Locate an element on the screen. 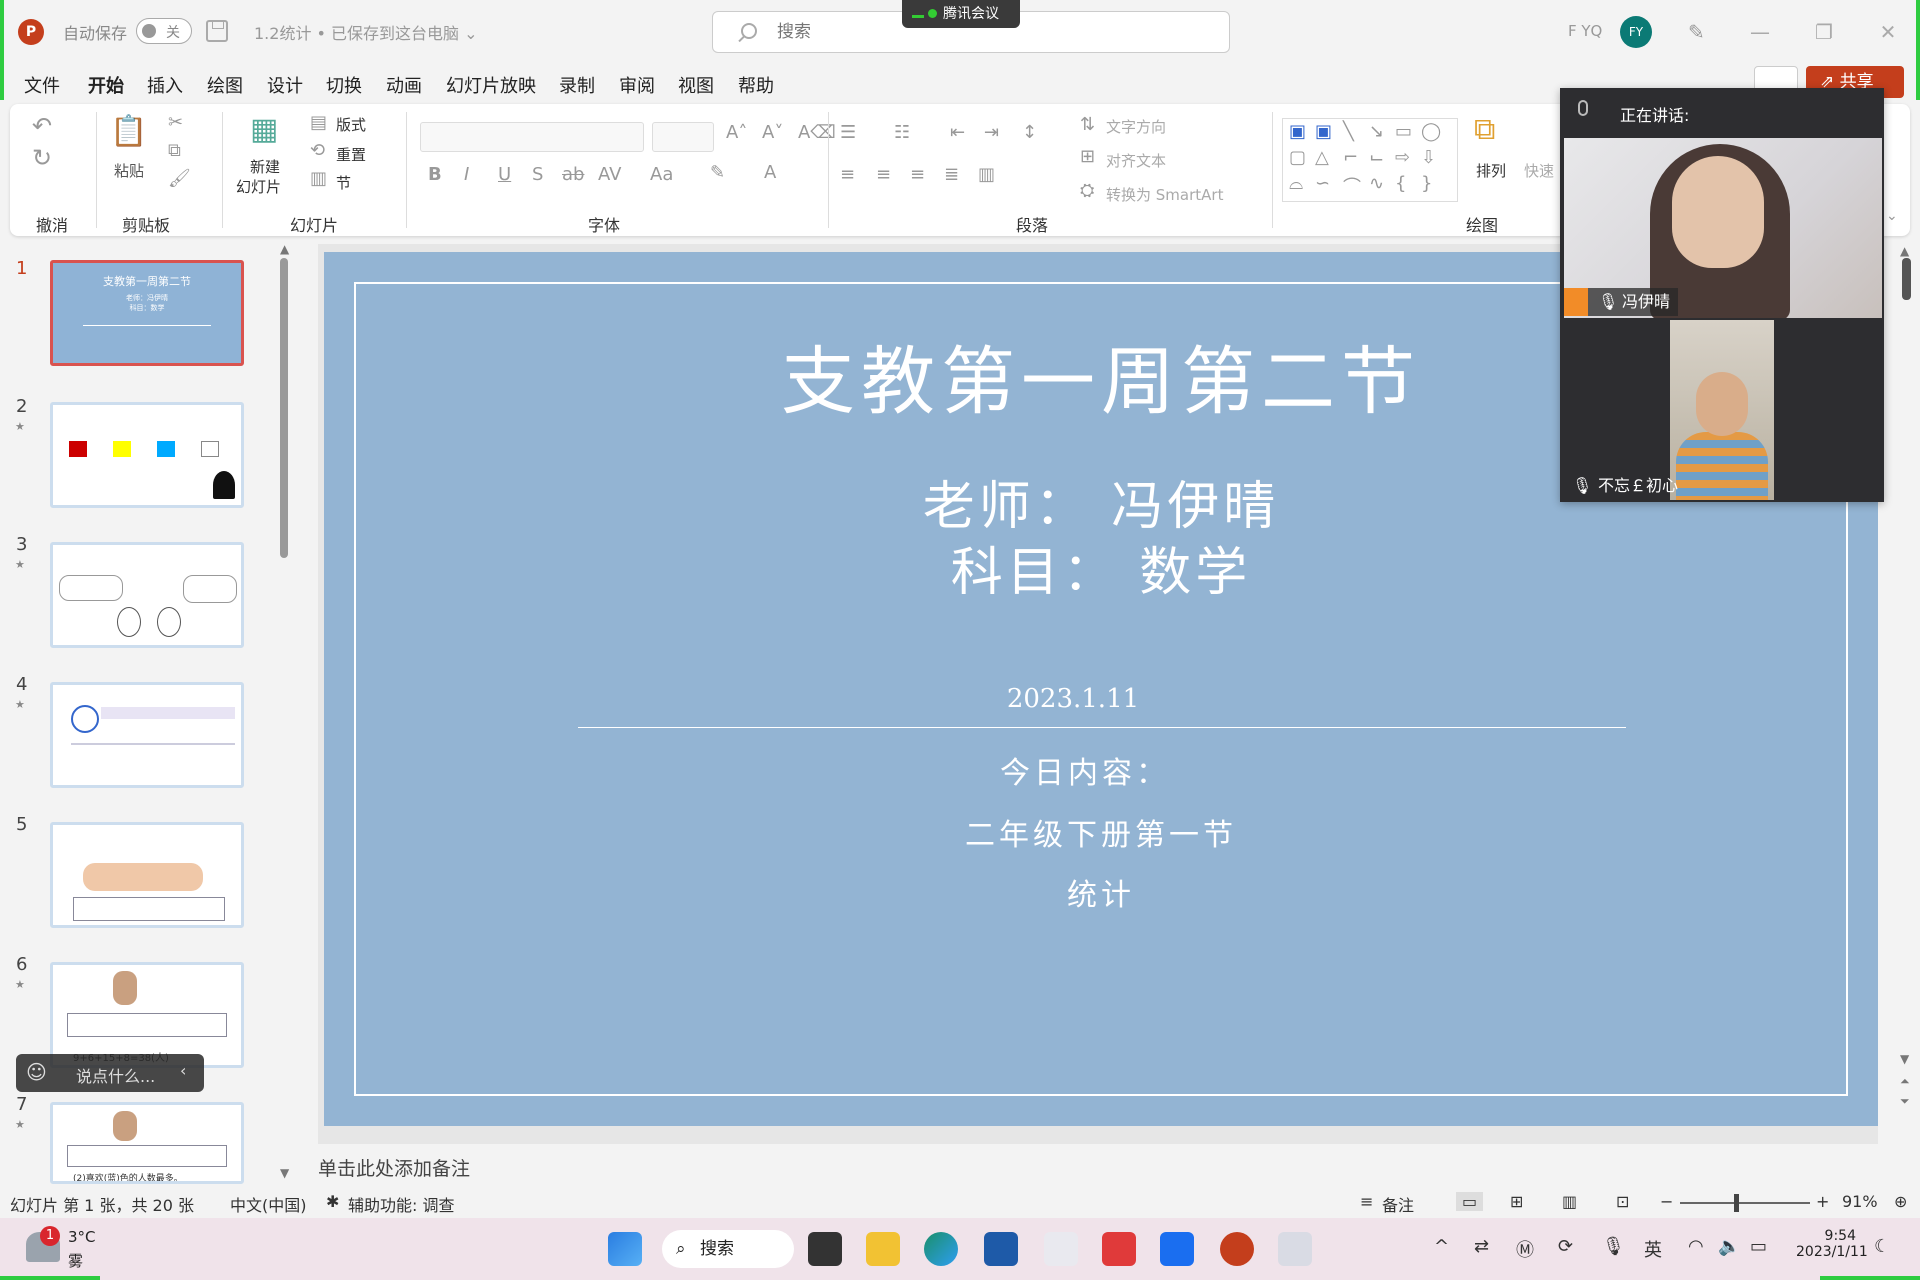 The width and height of the screenshot is (1920, 1280). highlight-icon: ✎ is located at coordinates (717, 172).